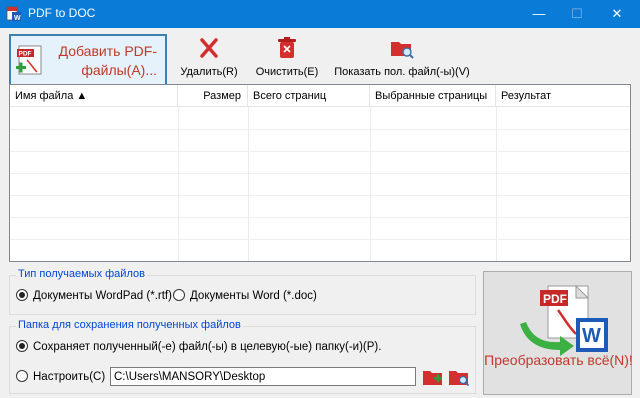  Describe the element at coordinates (320, 14) in the screenshot. I see `title-bar: W PDF to DOC — ☐ ✕` at that location.